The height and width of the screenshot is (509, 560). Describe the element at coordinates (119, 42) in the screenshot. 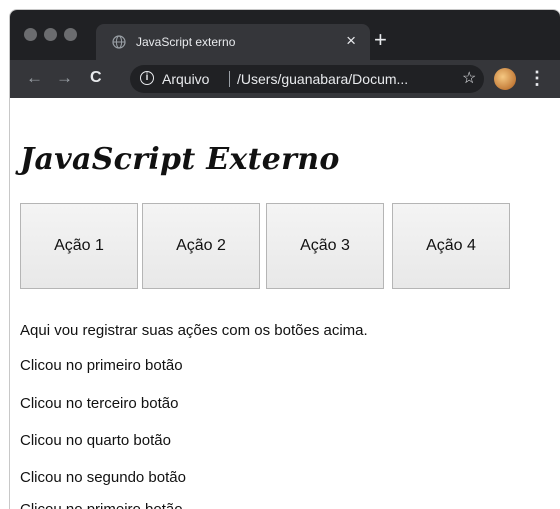

I see `globe-icon` at that location.